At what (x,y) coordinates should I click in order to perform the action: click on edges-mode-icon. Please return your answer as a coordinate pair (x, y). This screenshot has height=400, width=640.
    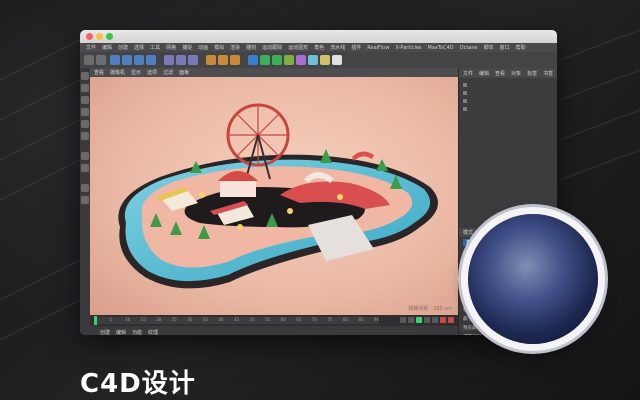
    Looking at the image, I should click on (85, 124).